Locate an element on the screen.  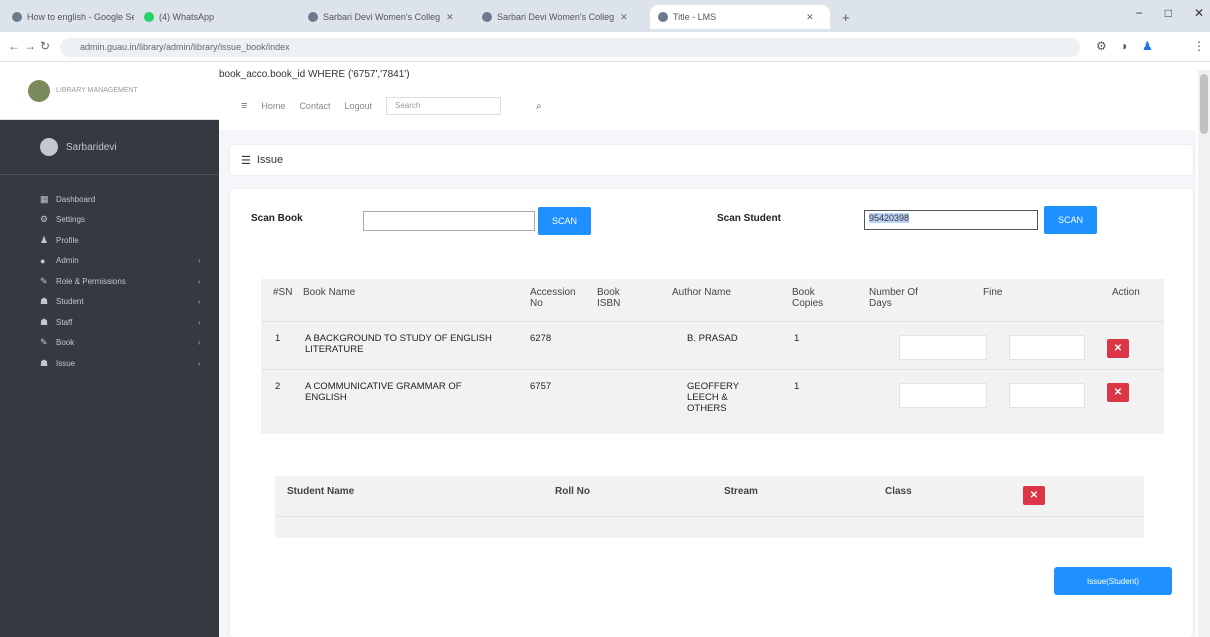
sidebar-item-staff: ☗ Staff ‹ is located at coordinates (109, 322).